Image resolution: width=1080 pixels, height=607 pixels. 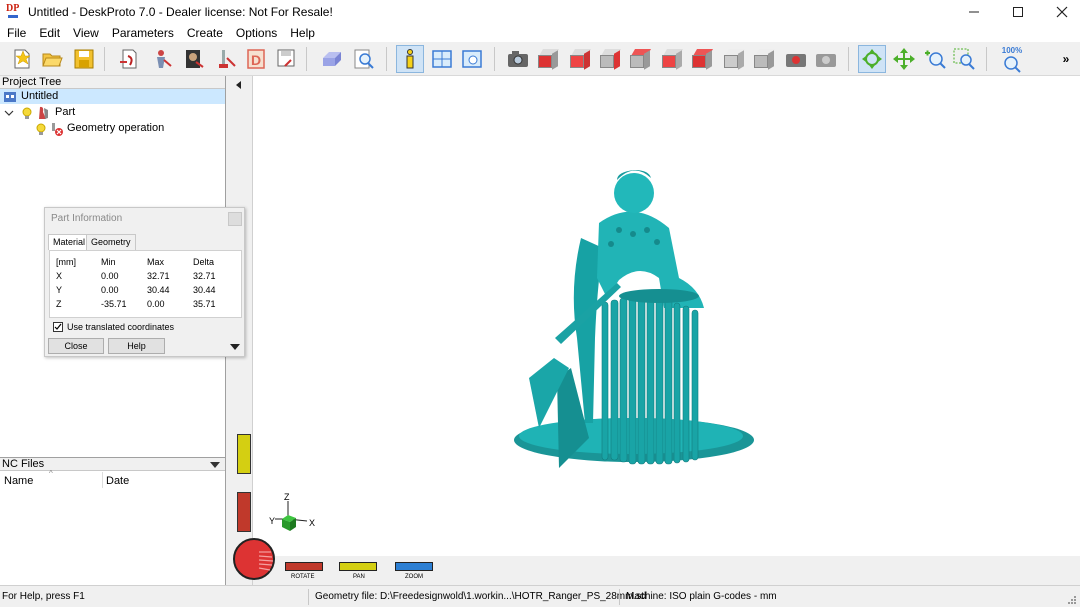 I want to click on tree-item-project: Untitled, so click(x=112, y=96).